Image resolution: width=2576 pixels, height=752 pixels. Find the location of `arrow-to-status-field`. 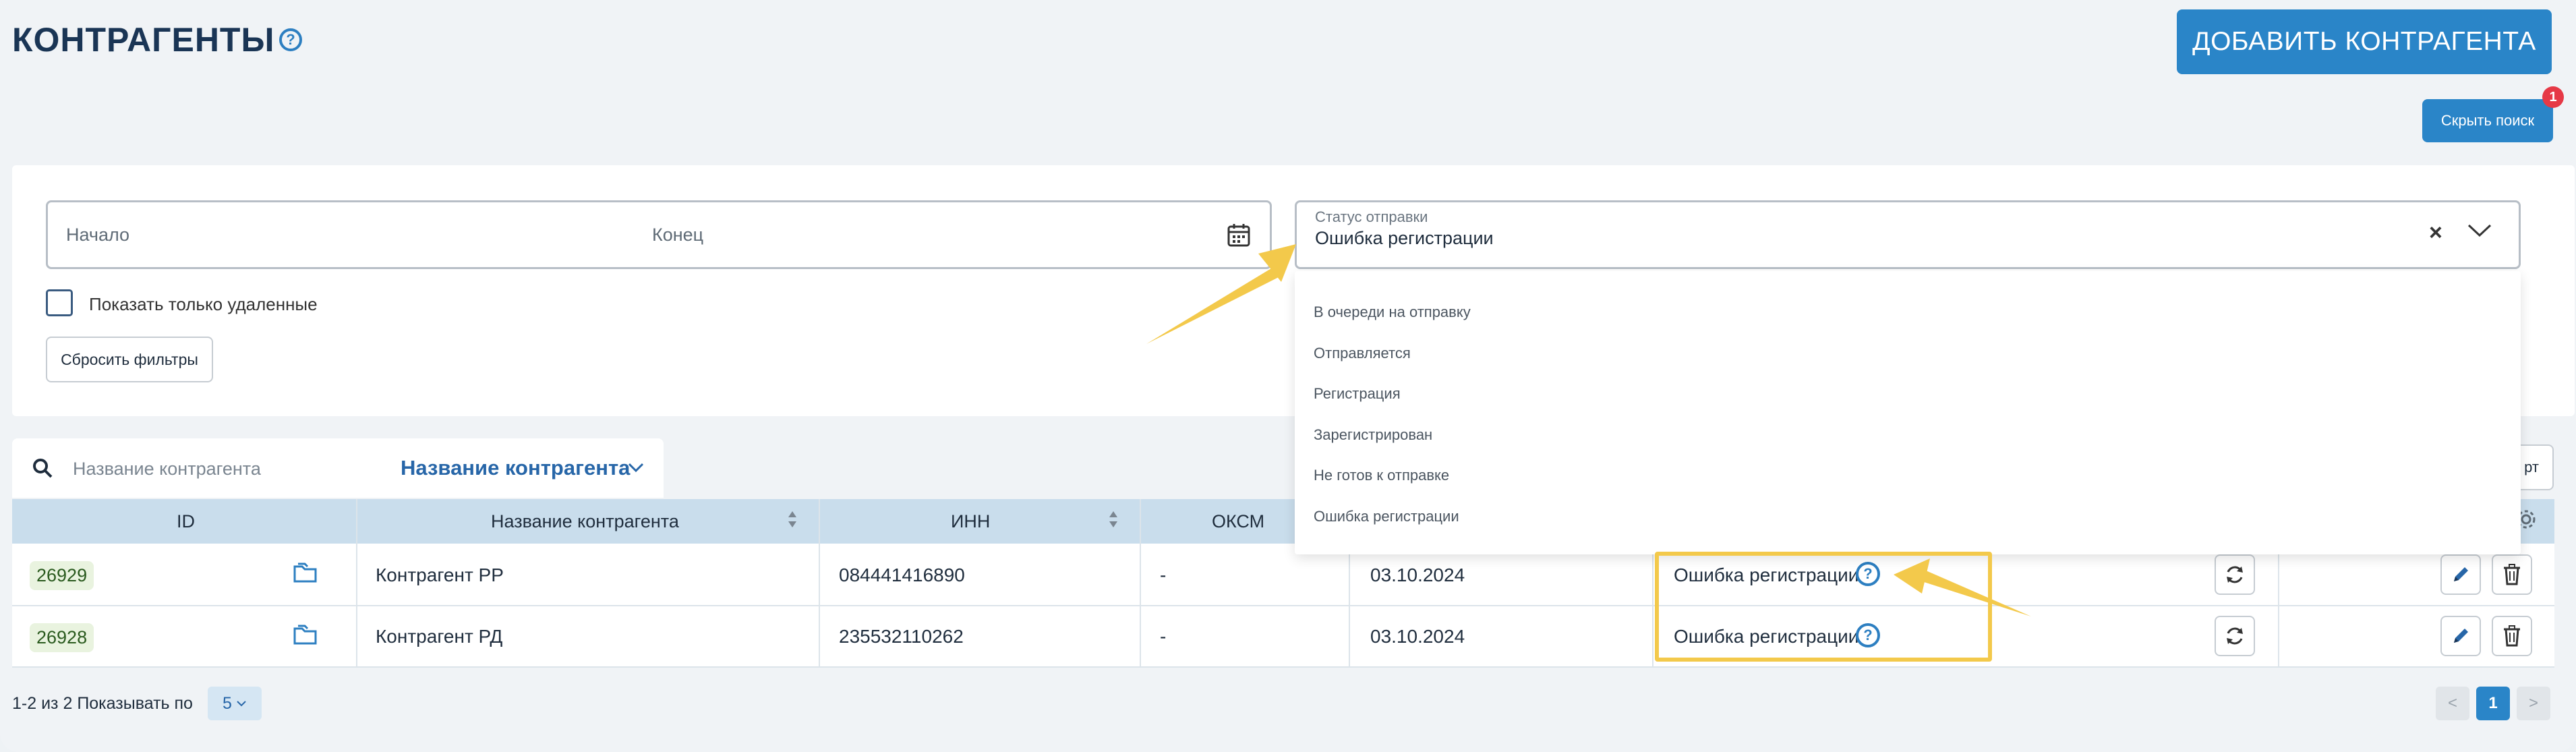

arrow-to-status-field is located at coordinates (1221, 294).